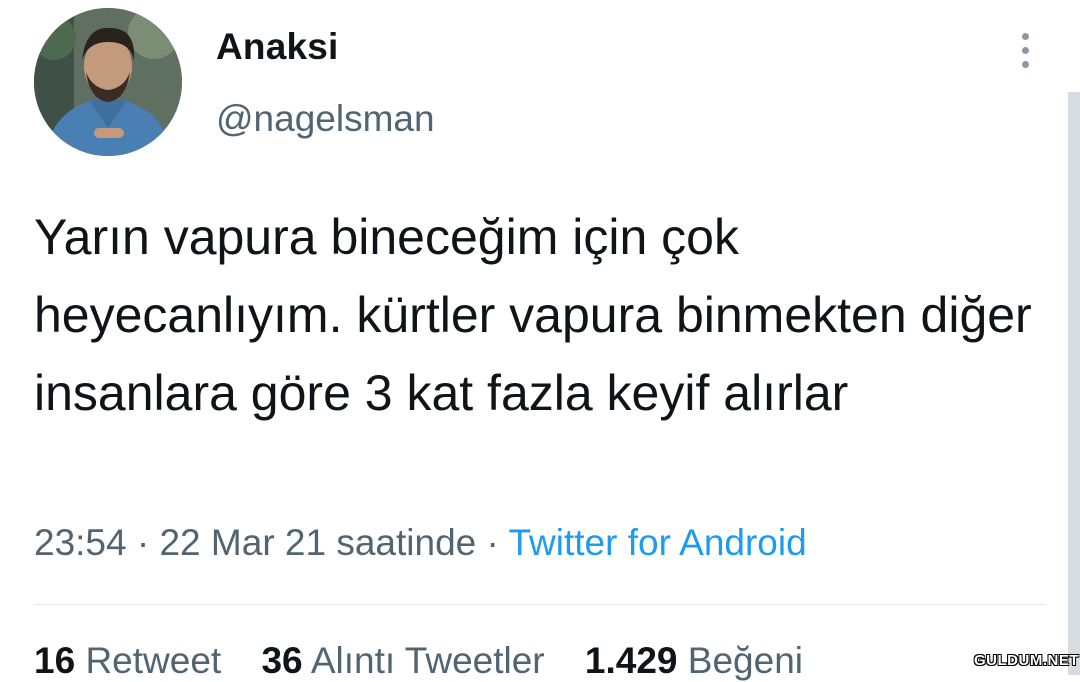 The width and height of the screenshot is (1080, 682). I want to click on username: @nagelsman, so click(325, 119).